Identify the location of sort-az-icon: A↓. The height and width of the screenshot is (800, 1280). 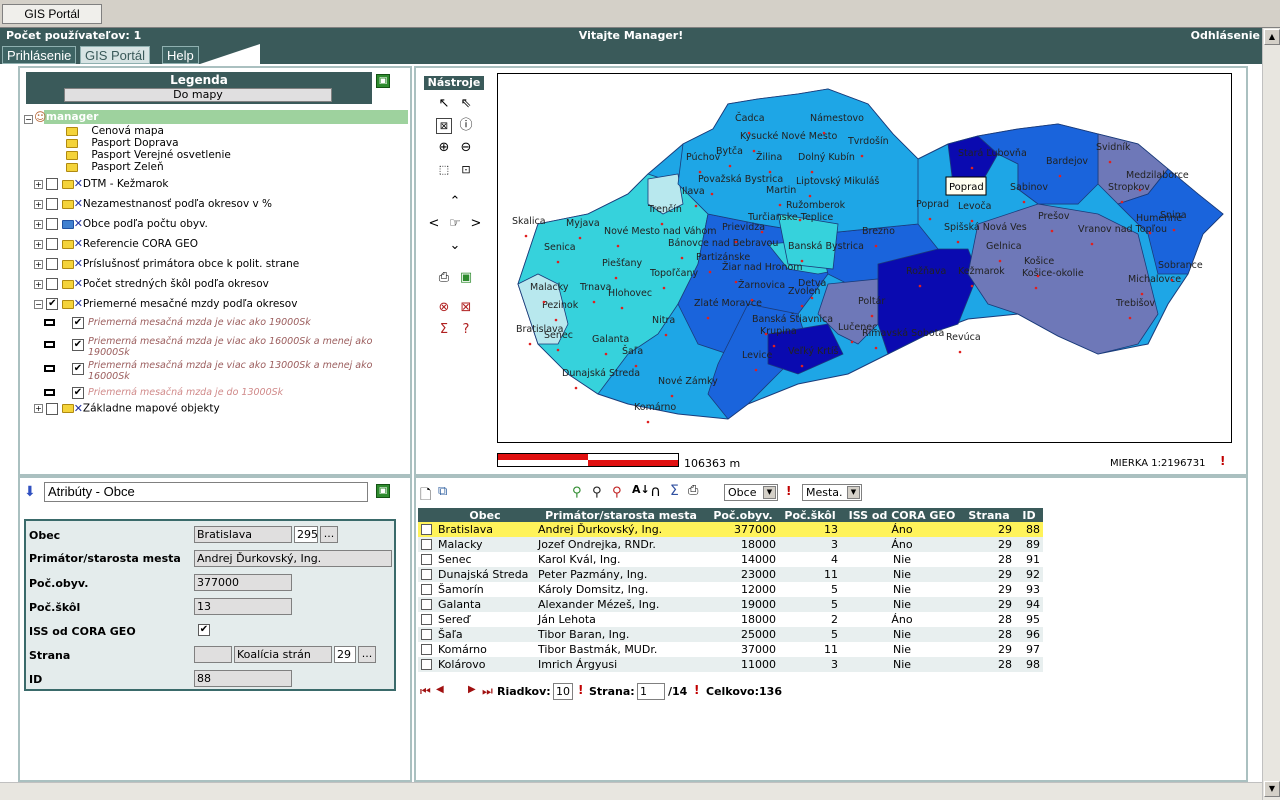
(641, 489).